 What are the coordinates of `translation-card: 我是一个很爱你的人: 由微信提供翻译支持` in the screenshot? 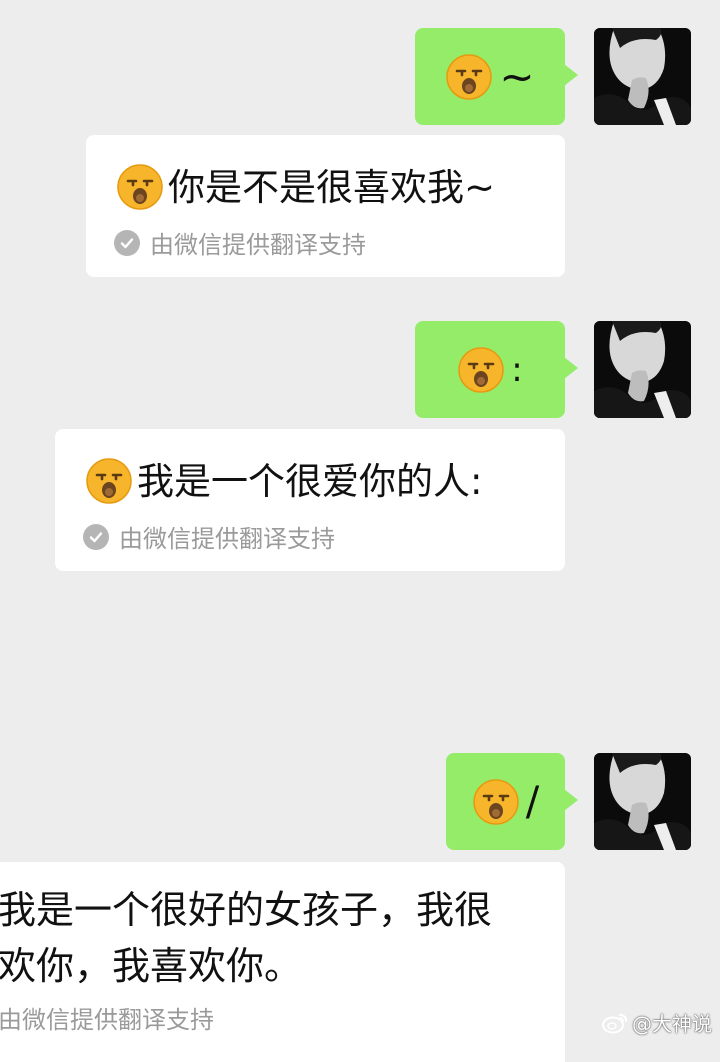 It's located at (310, 500).